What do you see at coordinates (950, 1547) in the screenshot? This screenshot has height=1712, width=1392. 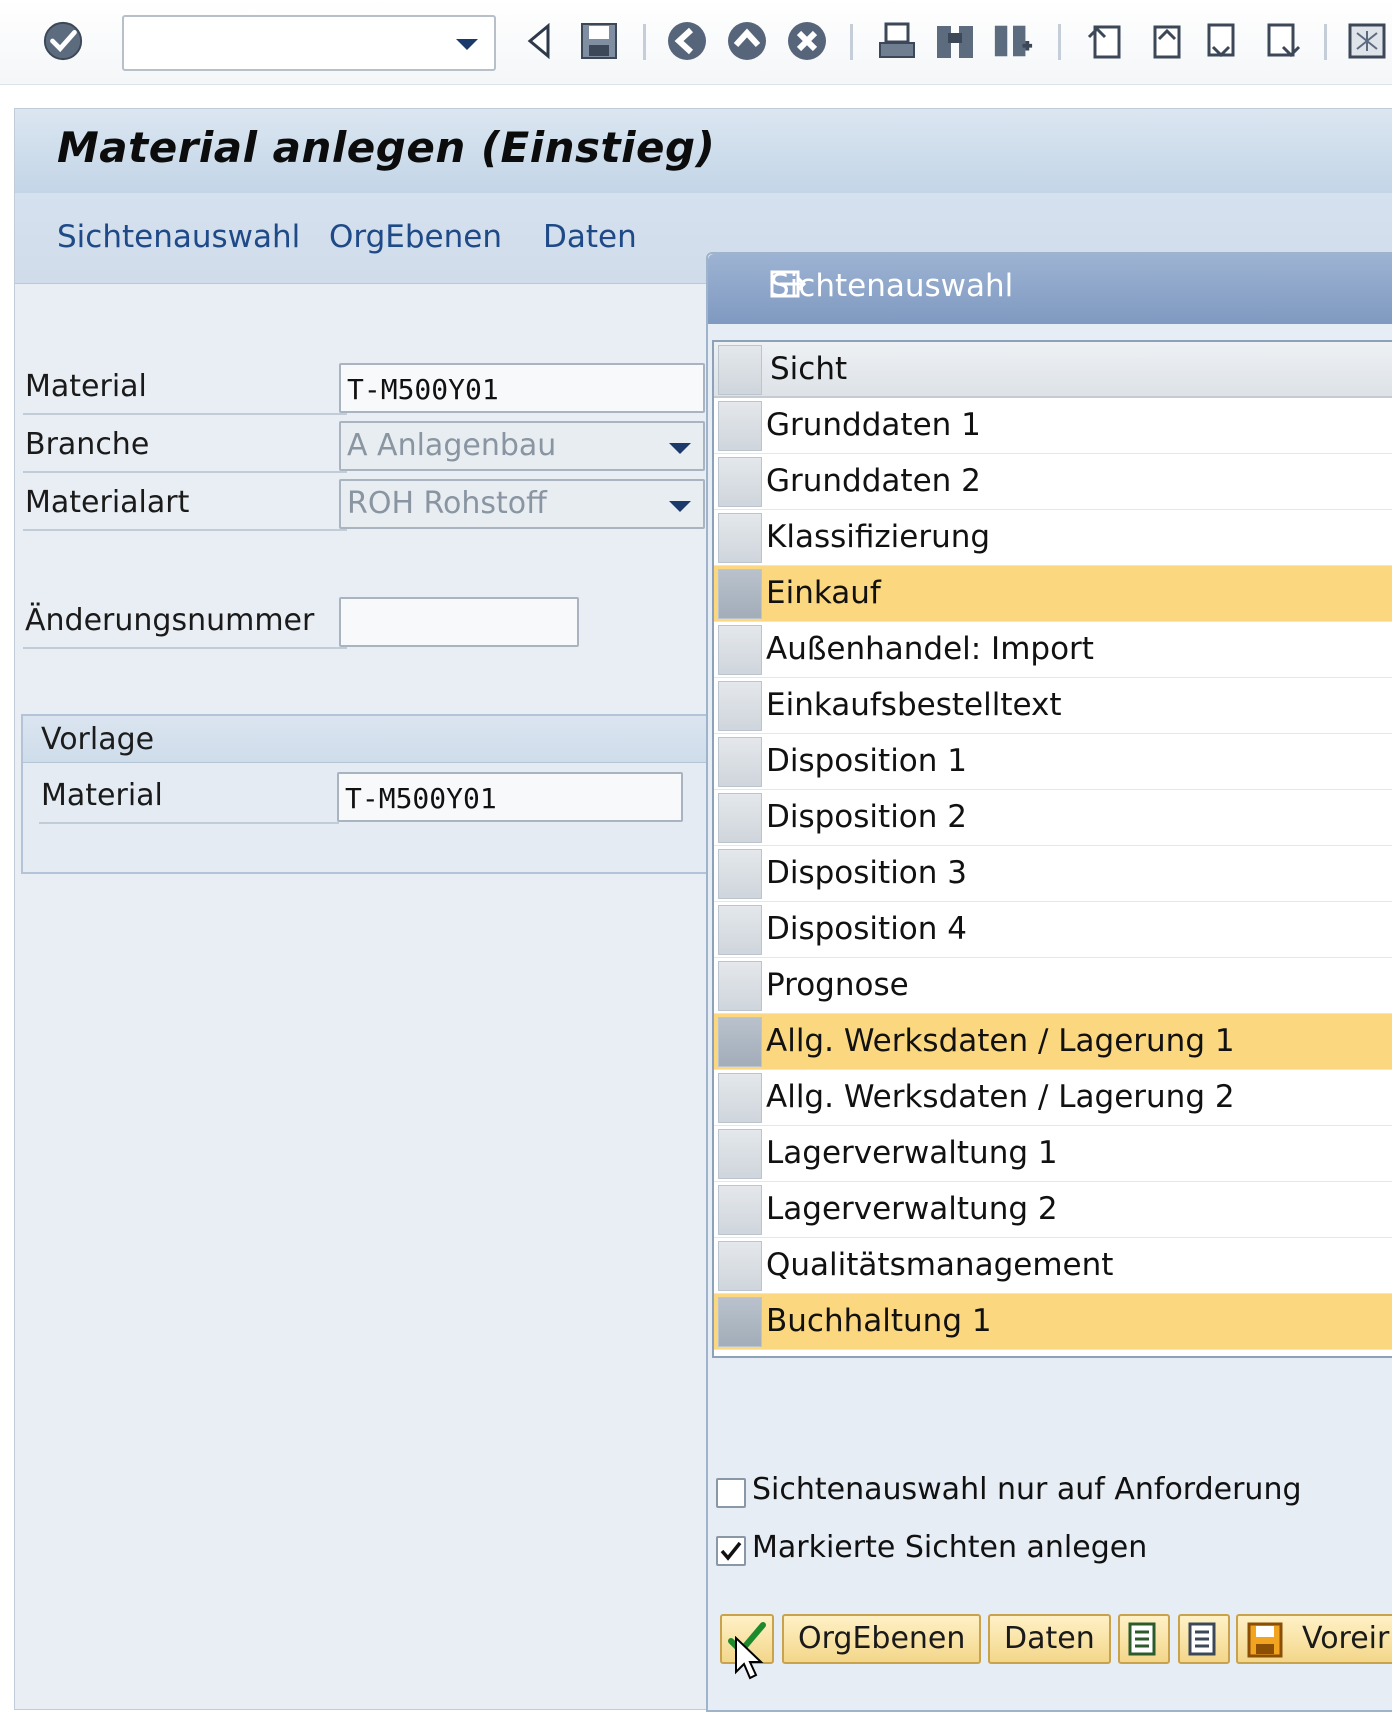 I see `create-marked-label: Markierte Sichten anlegen` at bounding box center [950, 1547].